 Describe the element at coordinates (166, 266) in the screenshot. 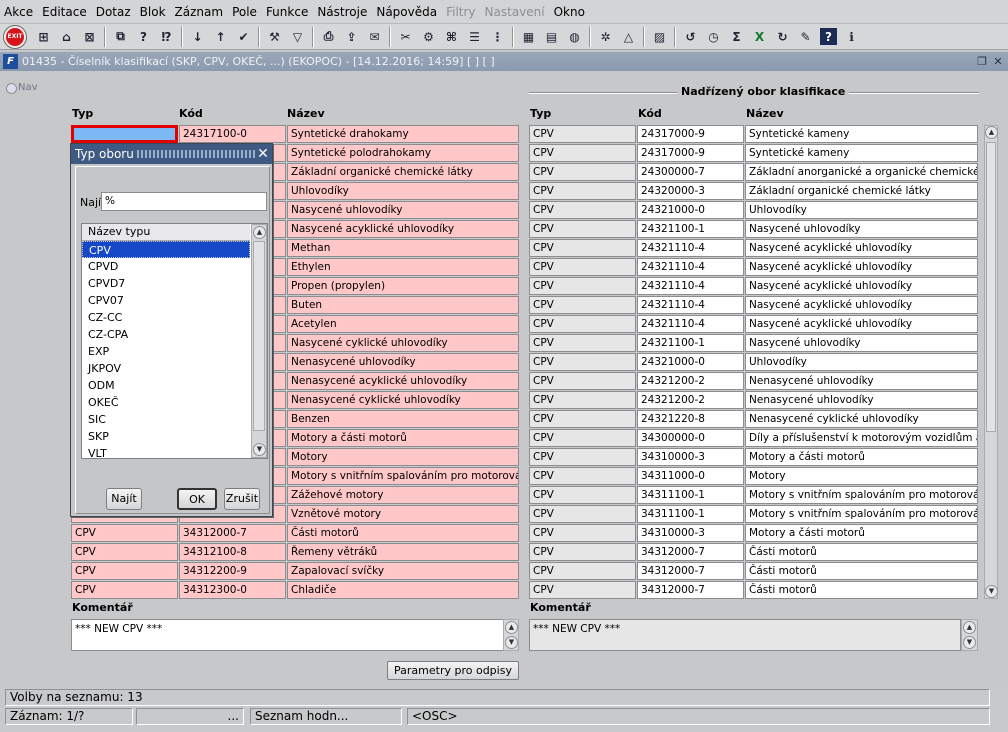

I see `dialog-list-item: CPVD` at that location.